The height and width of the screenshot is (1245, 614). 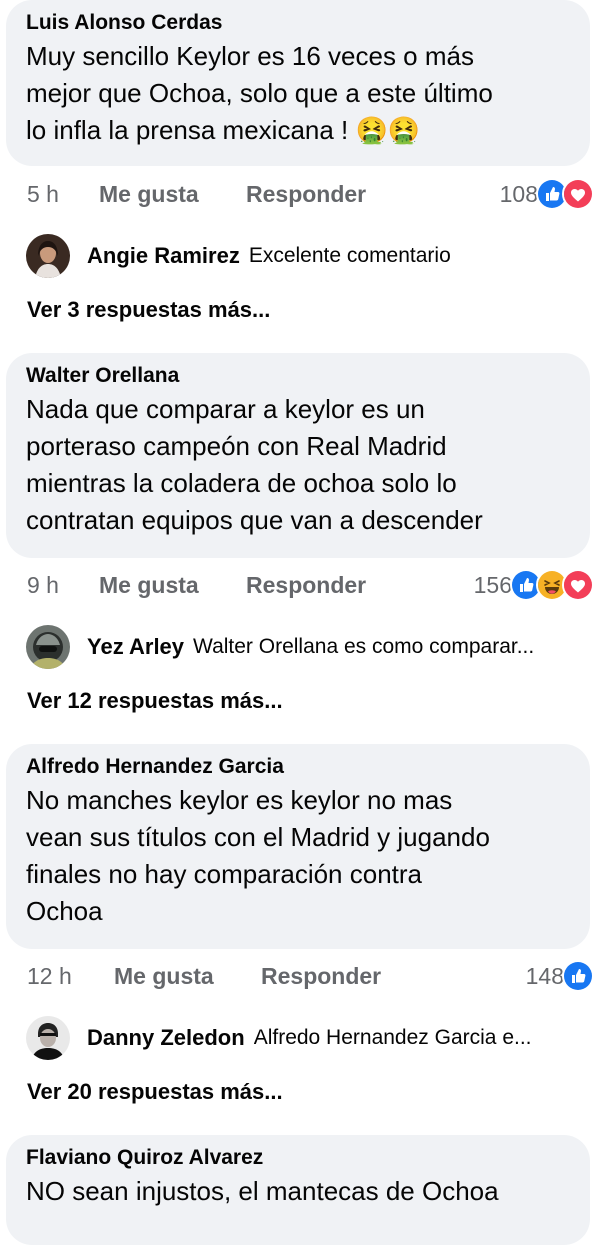 What do you see at coordinates (547, 194) in the screenshot?
I see `reactions-summary: 108` at bounding box center [547, 194].